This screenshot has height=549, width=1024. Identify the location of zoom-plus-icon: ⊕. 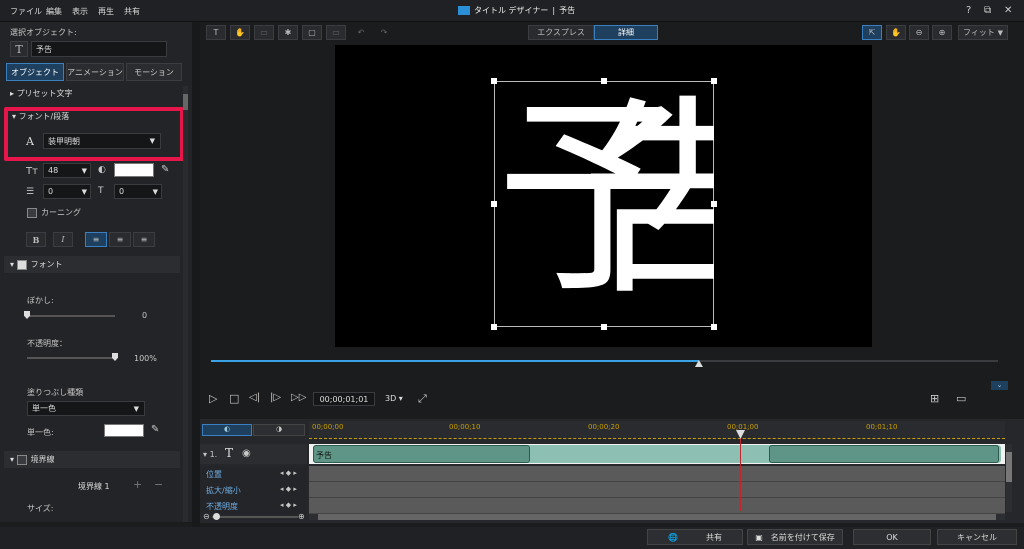
(301, 516).